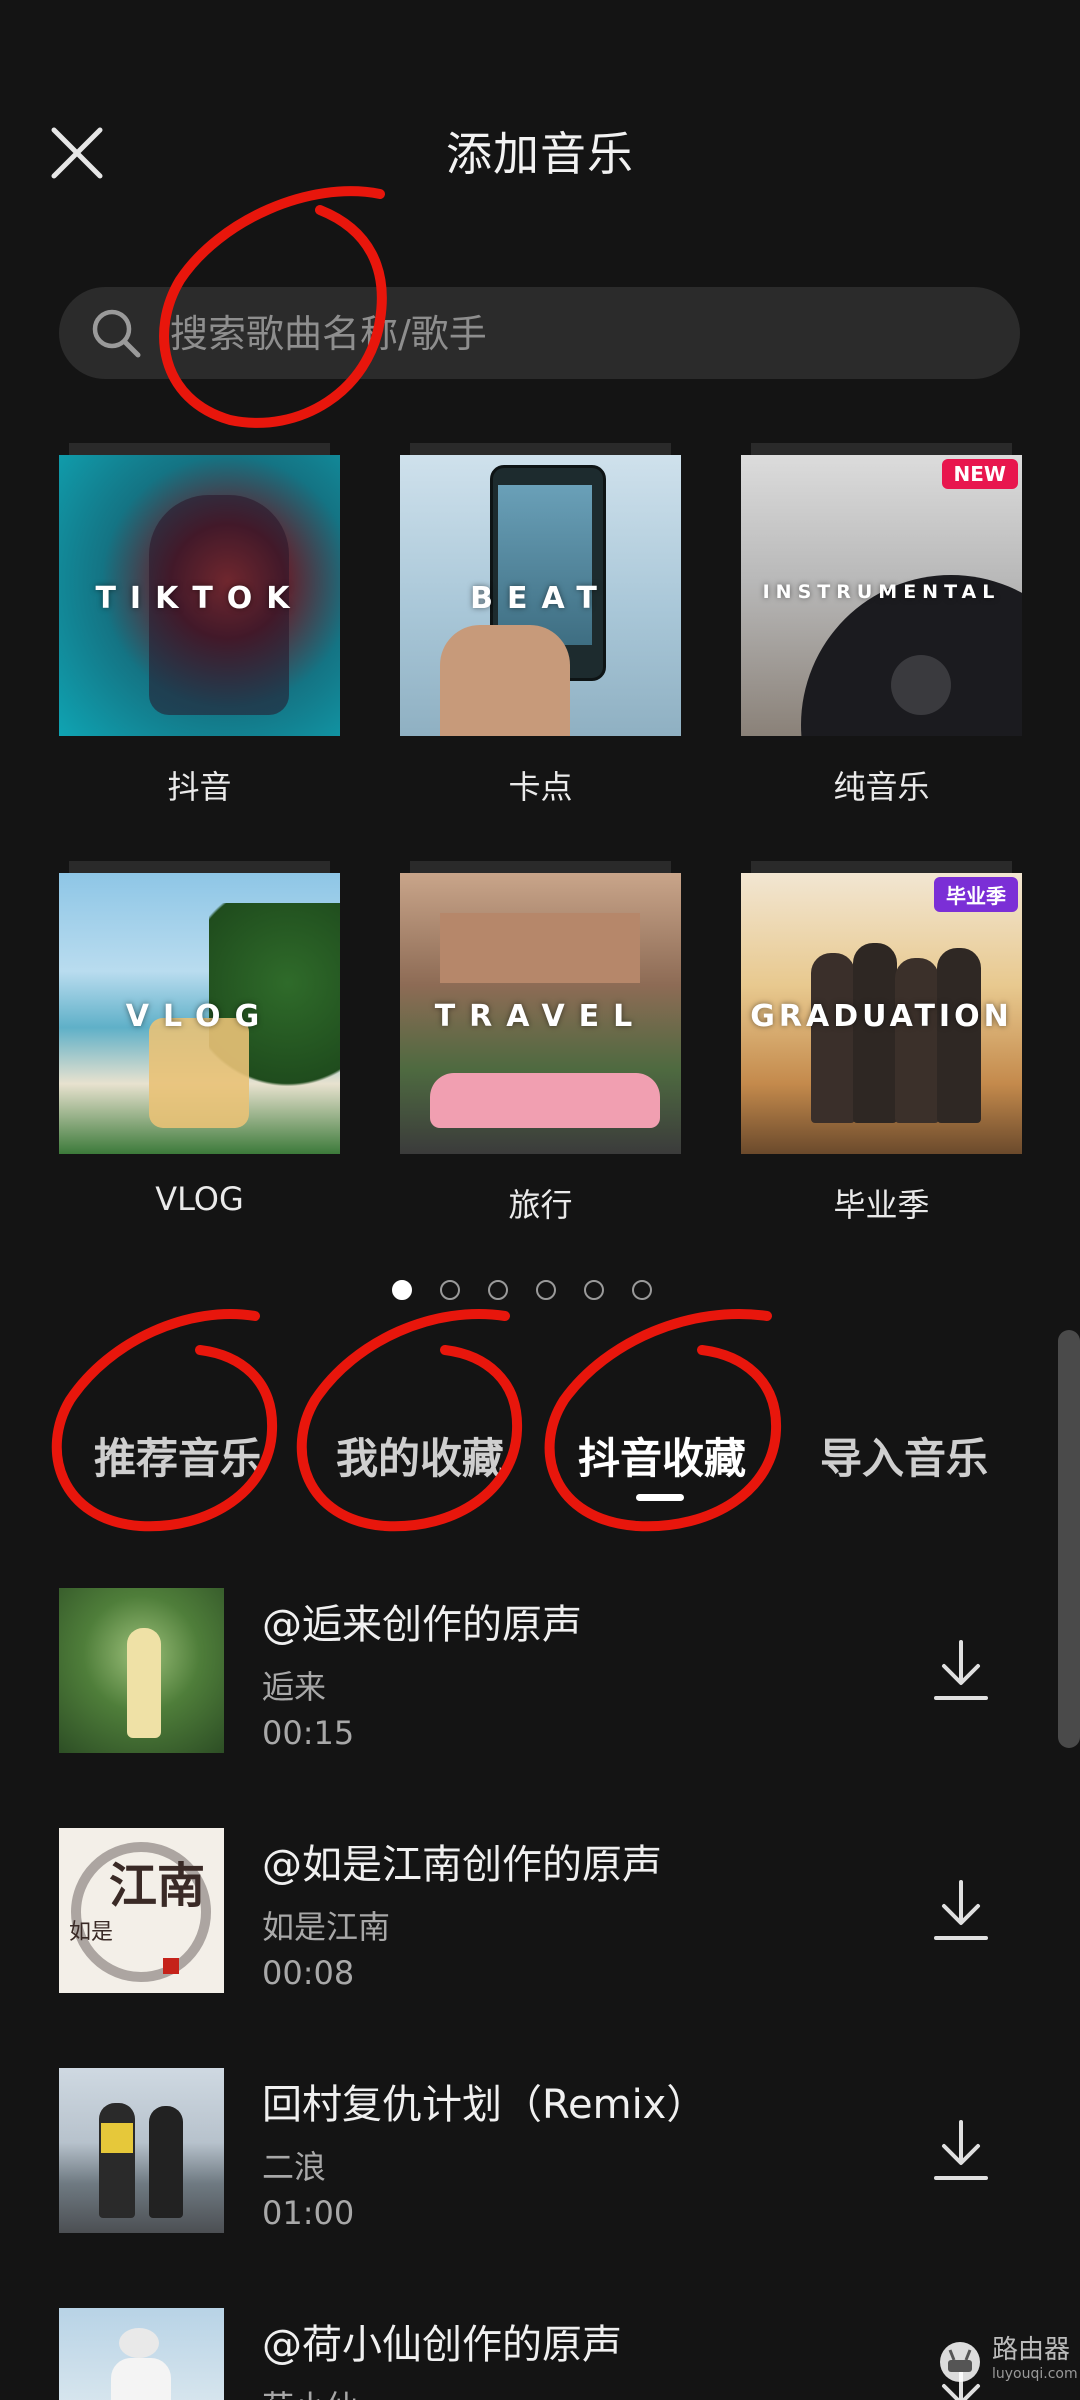  Describe the element at coordinates (540, 1673) in the screenshot. I see `song-row: @逅来创作的原声 逅来 00:15` at that location.